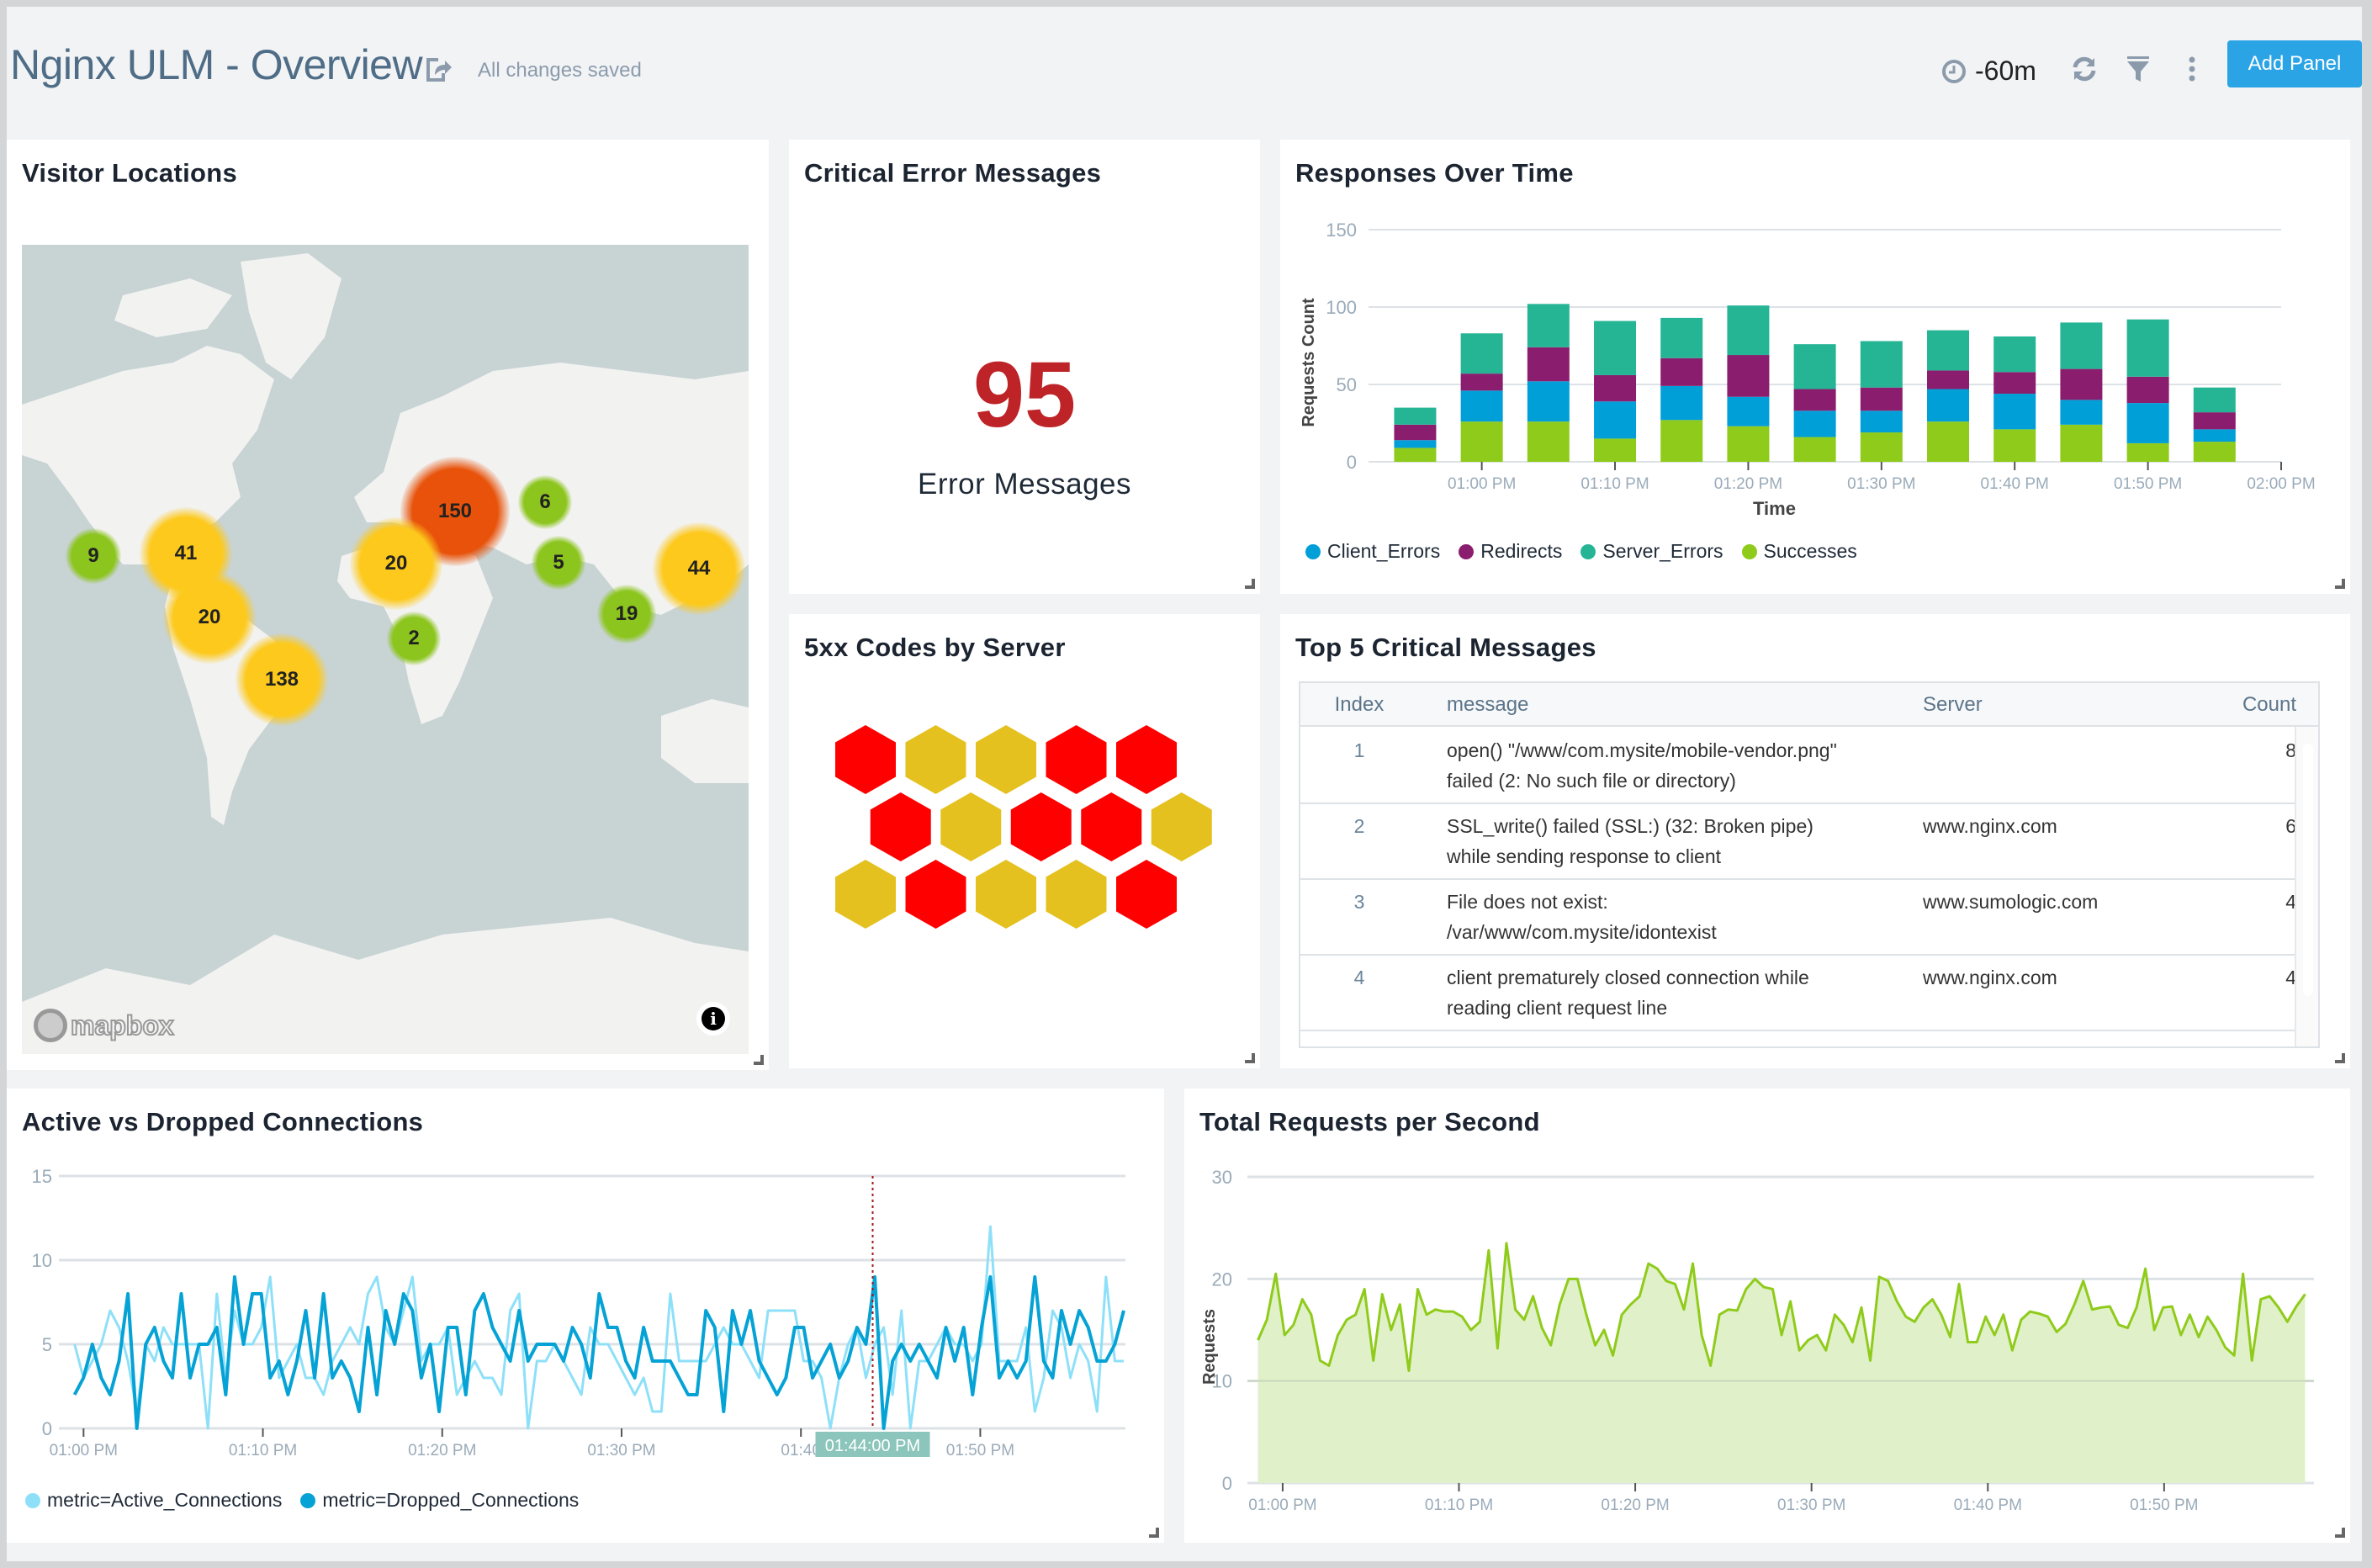 This screenshot has height=1568, width=2372. What do you see at coordinates (438, 68) in the screenshot?
I see `share-icon` at bounding box center [438, 68].